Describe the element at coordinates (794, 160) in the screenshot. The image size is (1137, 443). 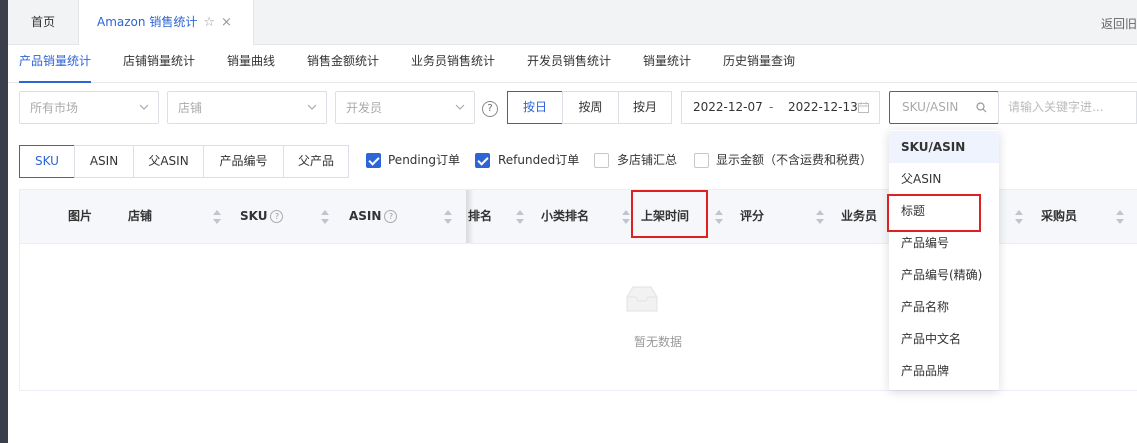
I see `show-amount-label: 显示金额（不含运费和税费）` at that location.